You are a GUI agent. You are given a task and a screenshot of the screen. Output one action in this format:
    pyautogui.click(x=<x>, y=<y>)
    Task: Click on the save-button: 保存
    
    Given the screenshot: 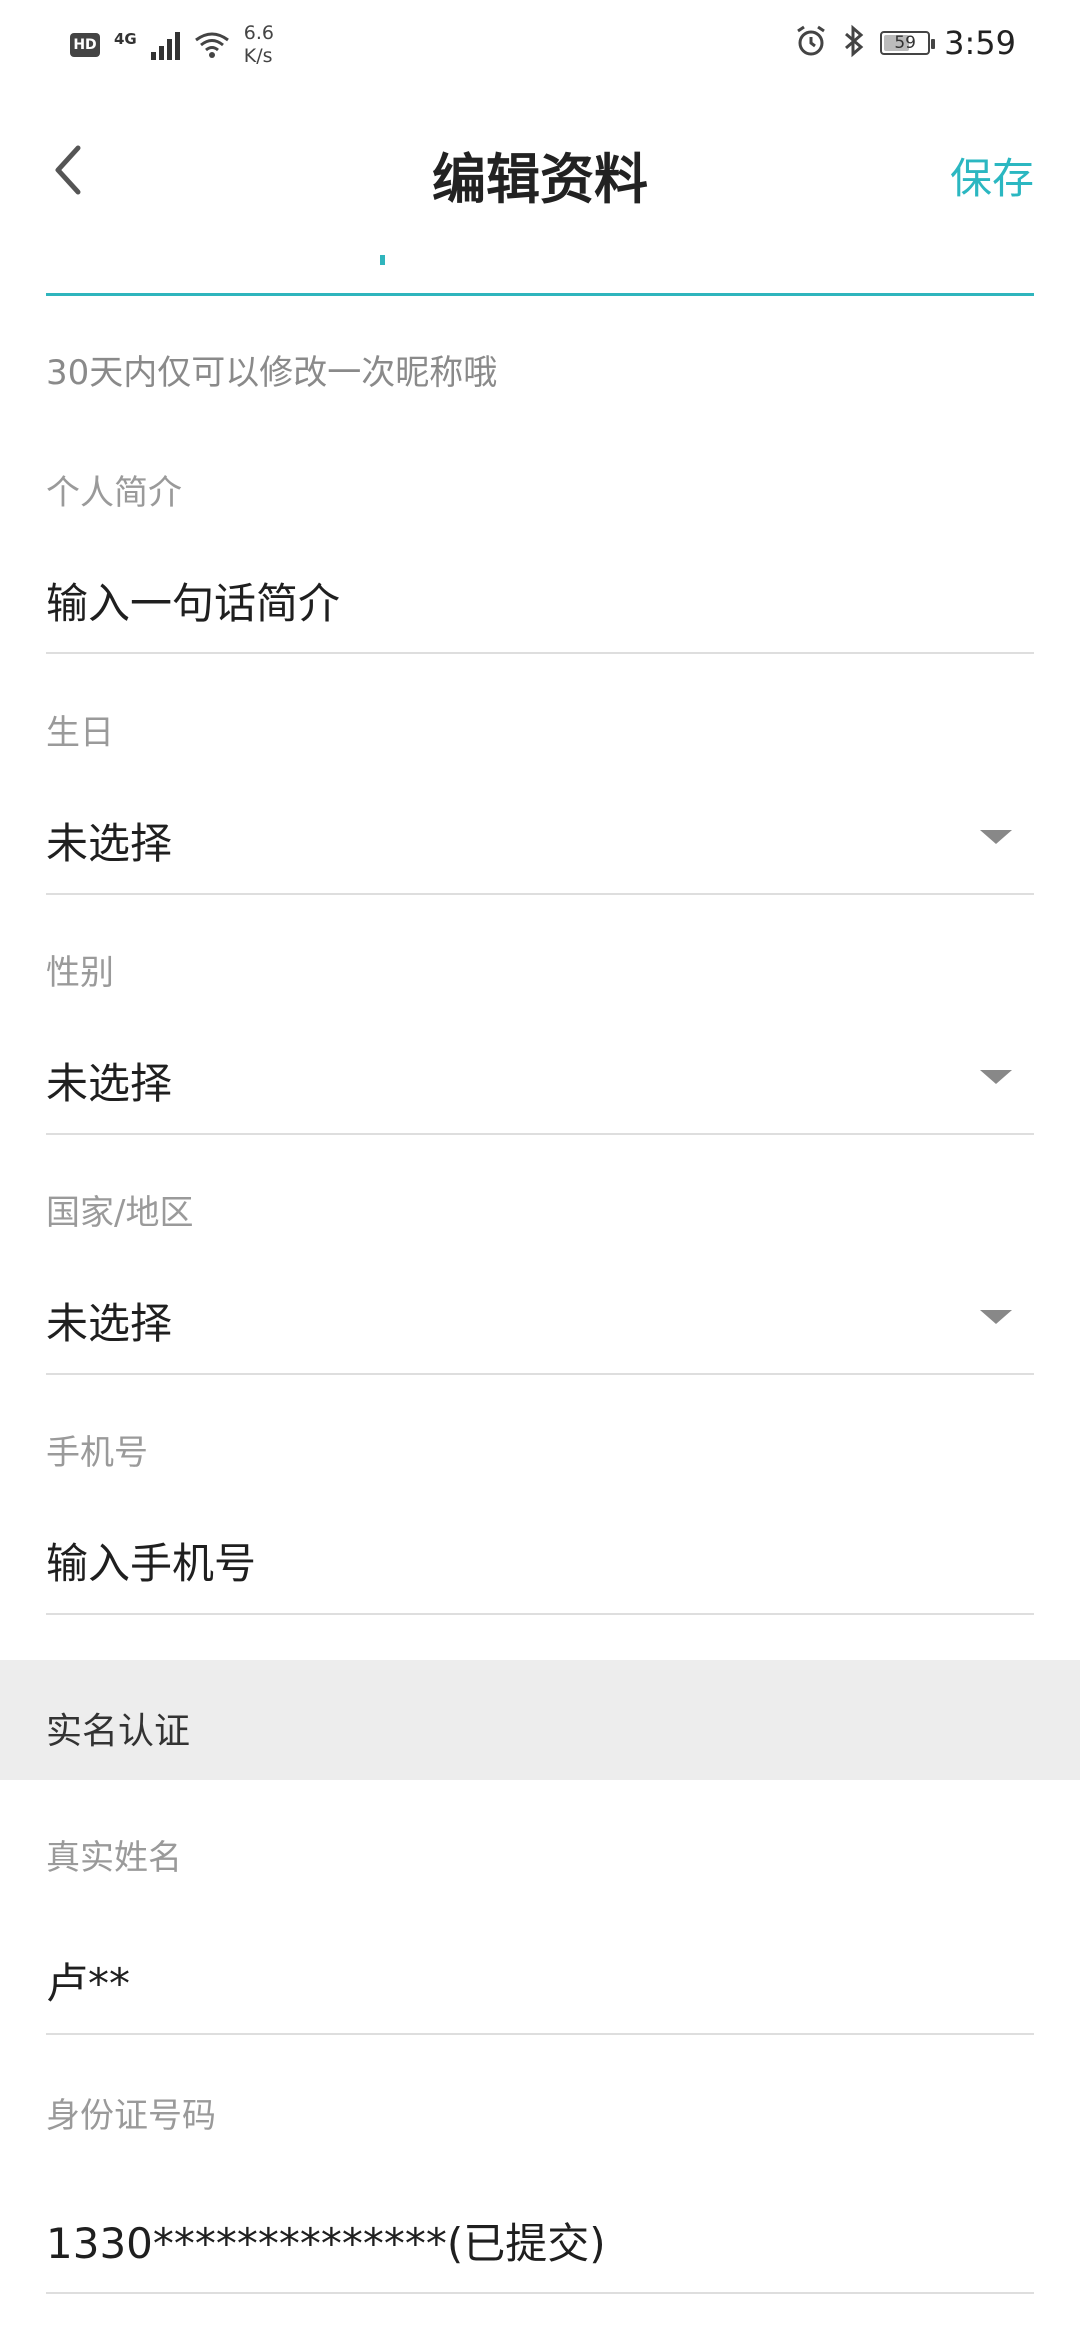 What is the action you would take?
    pyautogui.click(x=992, y=175)
    